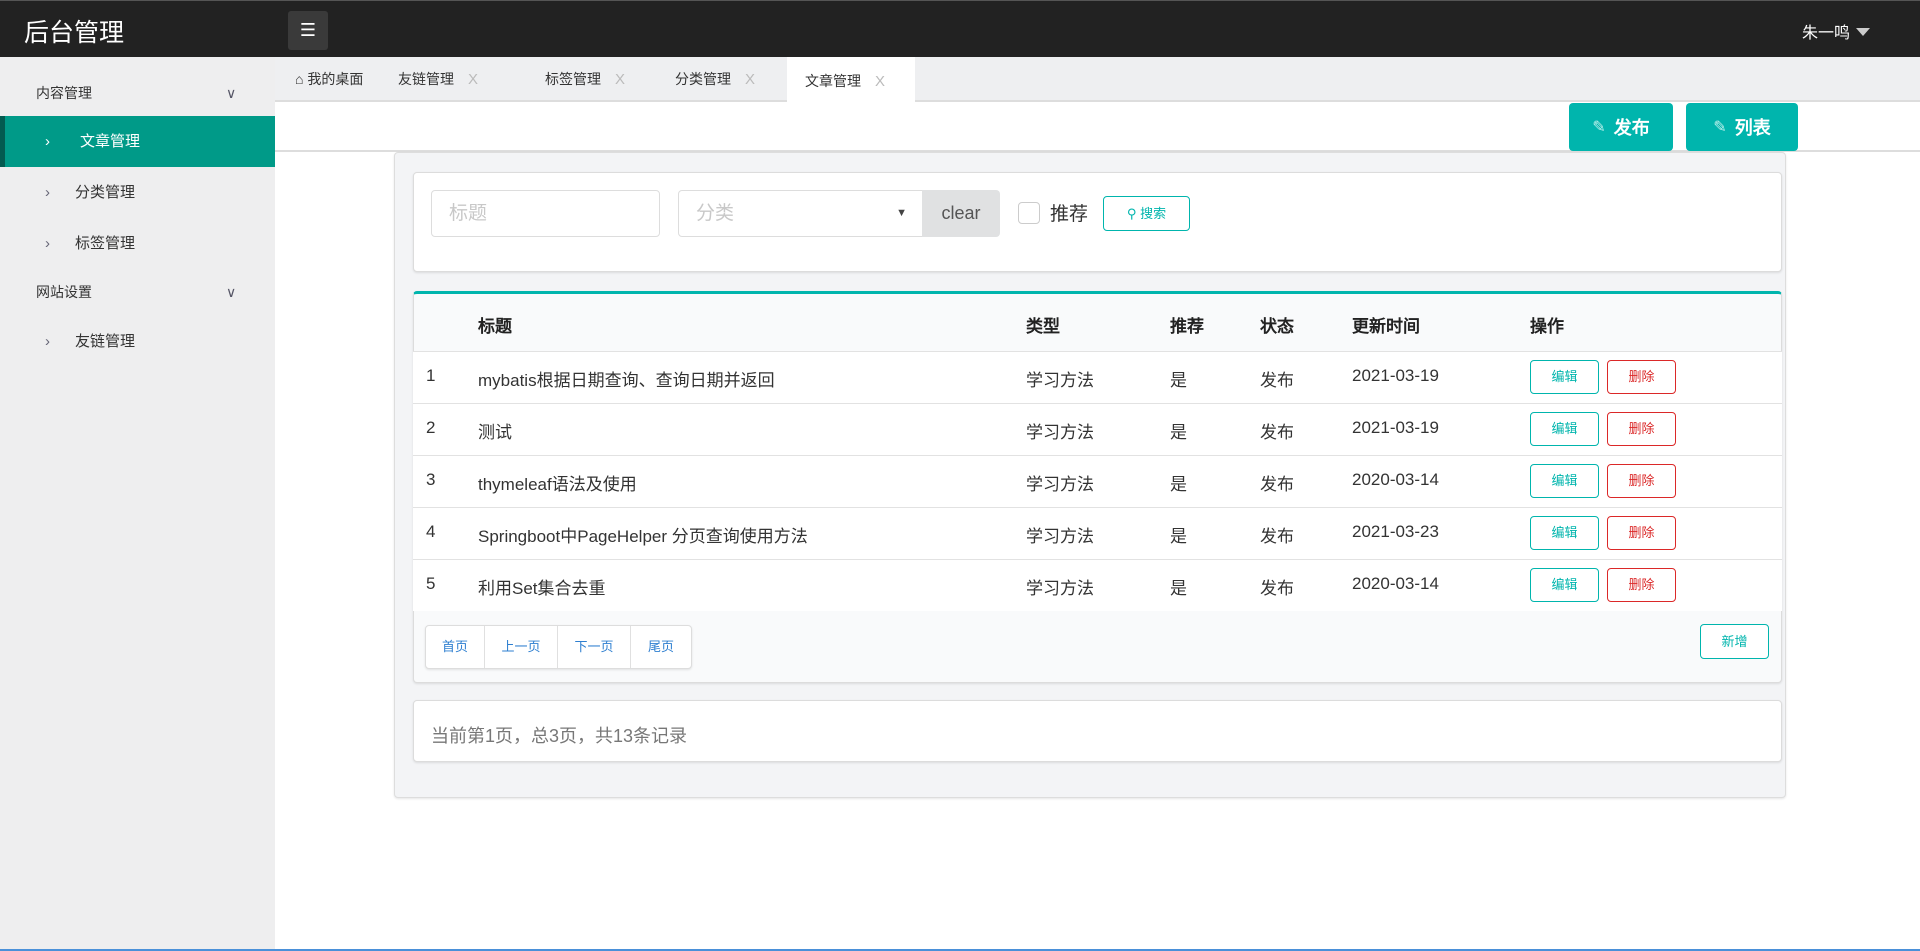 The image size is (1920, 951). Describe the element at coordinates (661, 647) in the screenshot. I see `last-page-button: 尾页` at that location.